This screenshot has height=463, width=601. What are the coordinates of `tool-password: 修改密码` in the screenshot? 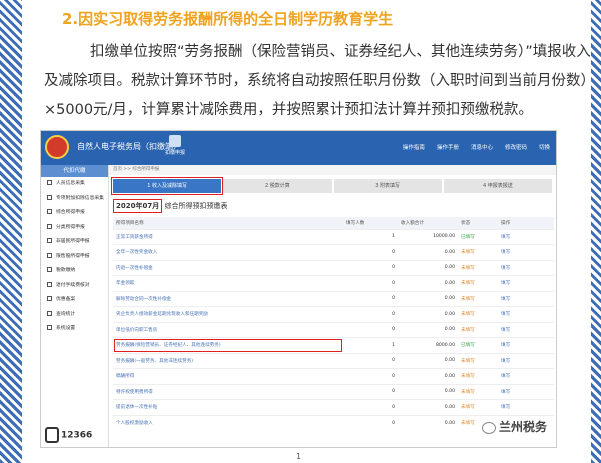 It's located at (516, 147).